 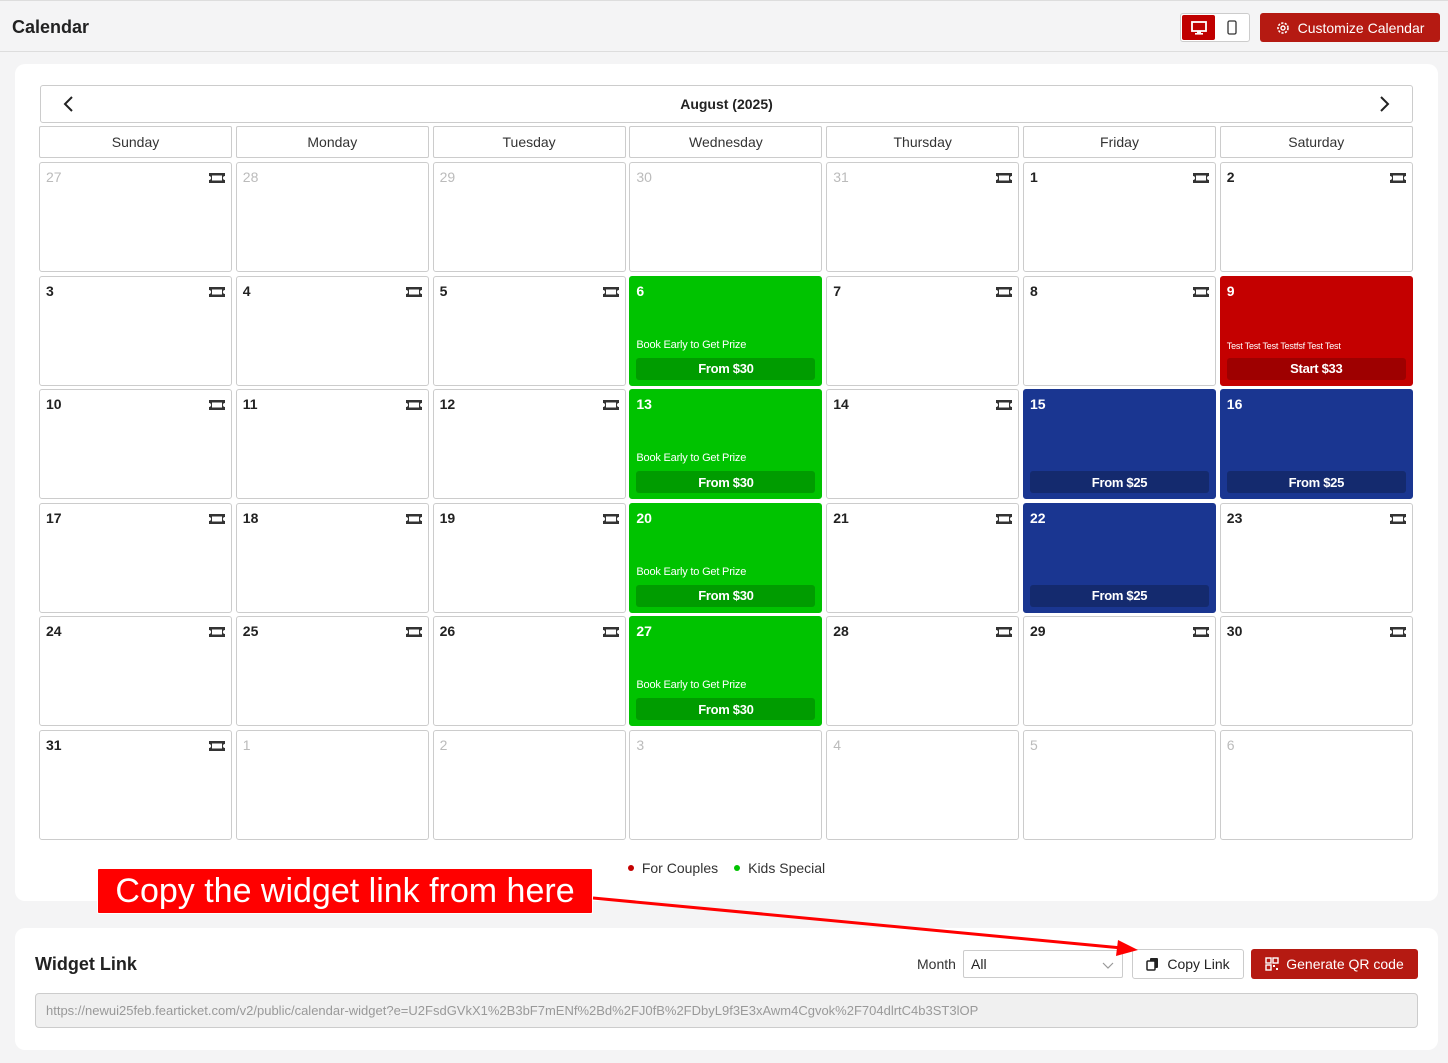 What do you see at coordinates (443, 745) in the screenshot?
I see `day-number: 2` at bounding box center [443, 745].